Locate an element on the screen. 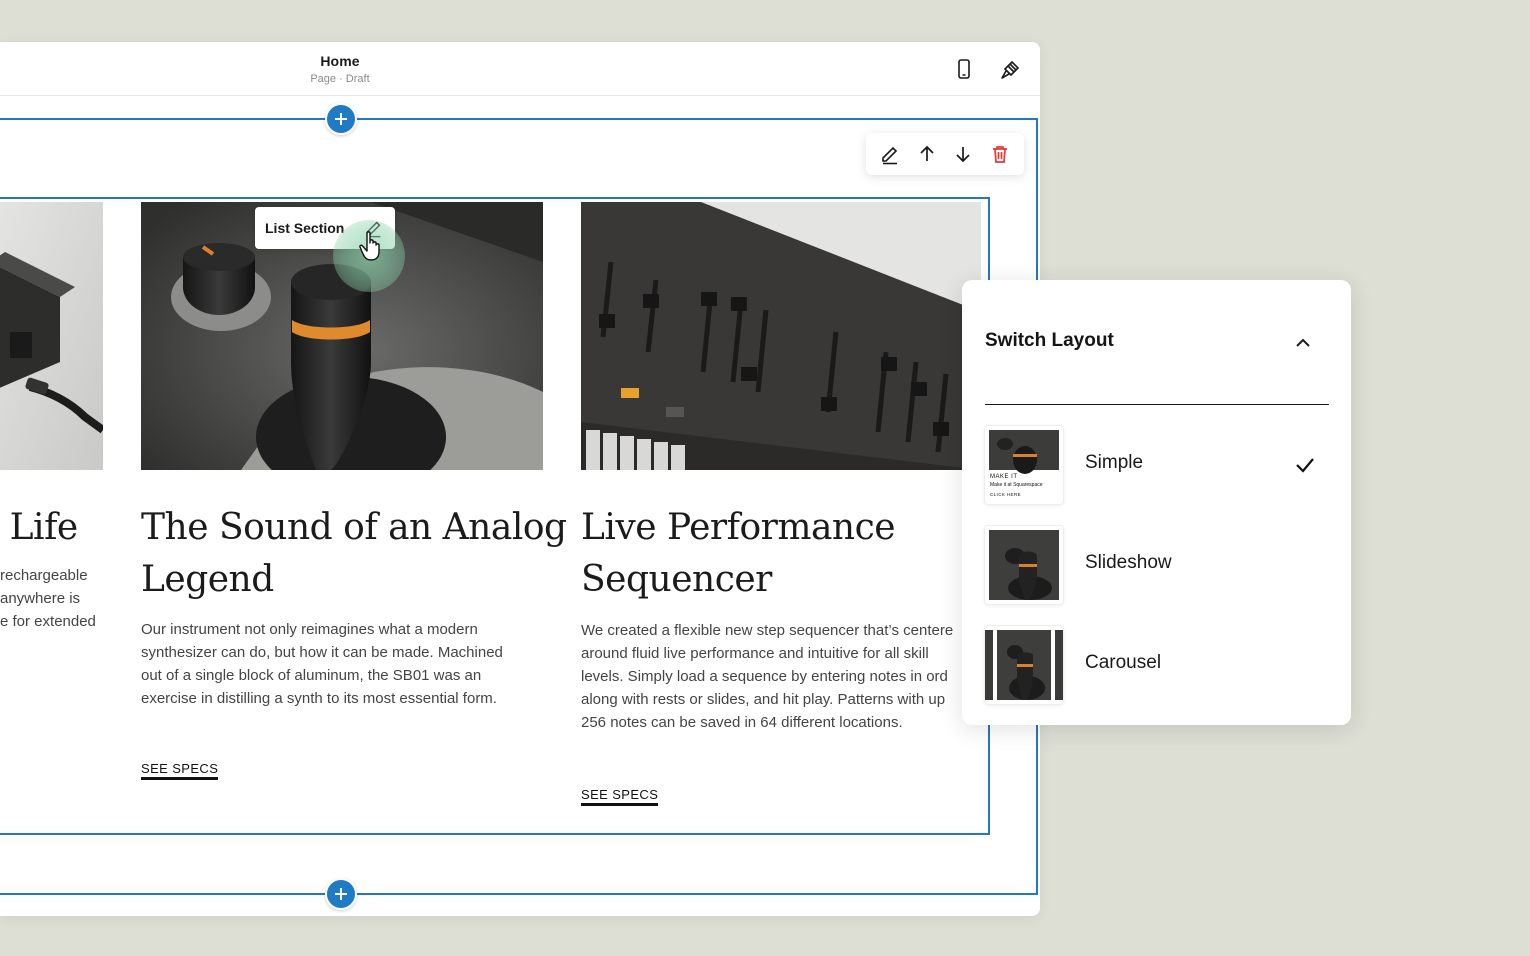 This screenshot has height=956, width=1530. card-title-line: Live Performance is located at coordinates (738, 527).